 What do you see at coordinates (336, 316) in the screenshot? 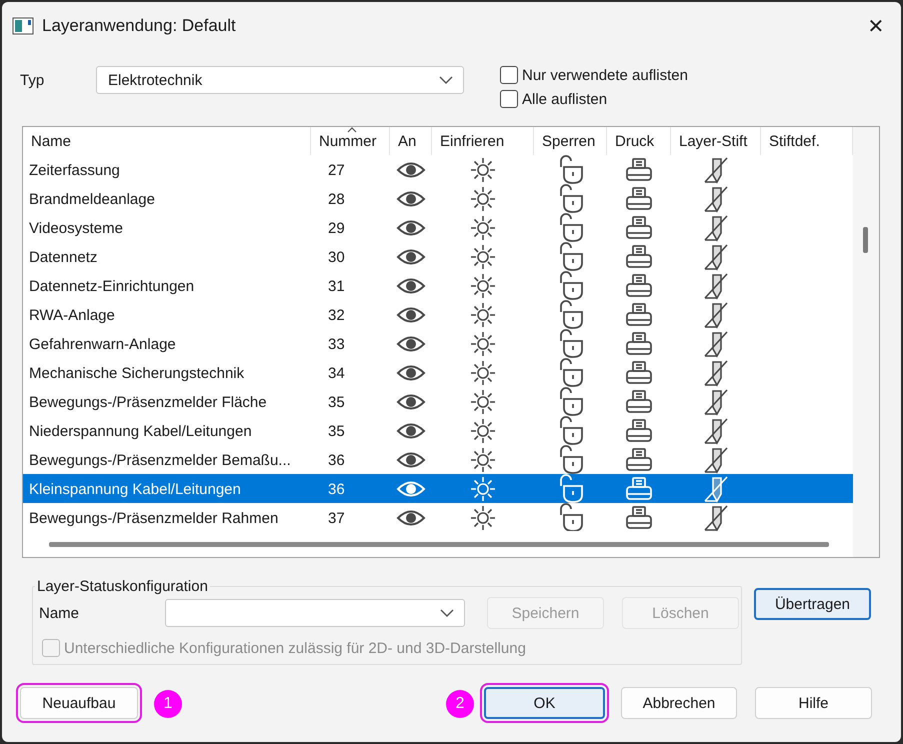
I see `layer-number: 32` at bounding box center [336, 316].